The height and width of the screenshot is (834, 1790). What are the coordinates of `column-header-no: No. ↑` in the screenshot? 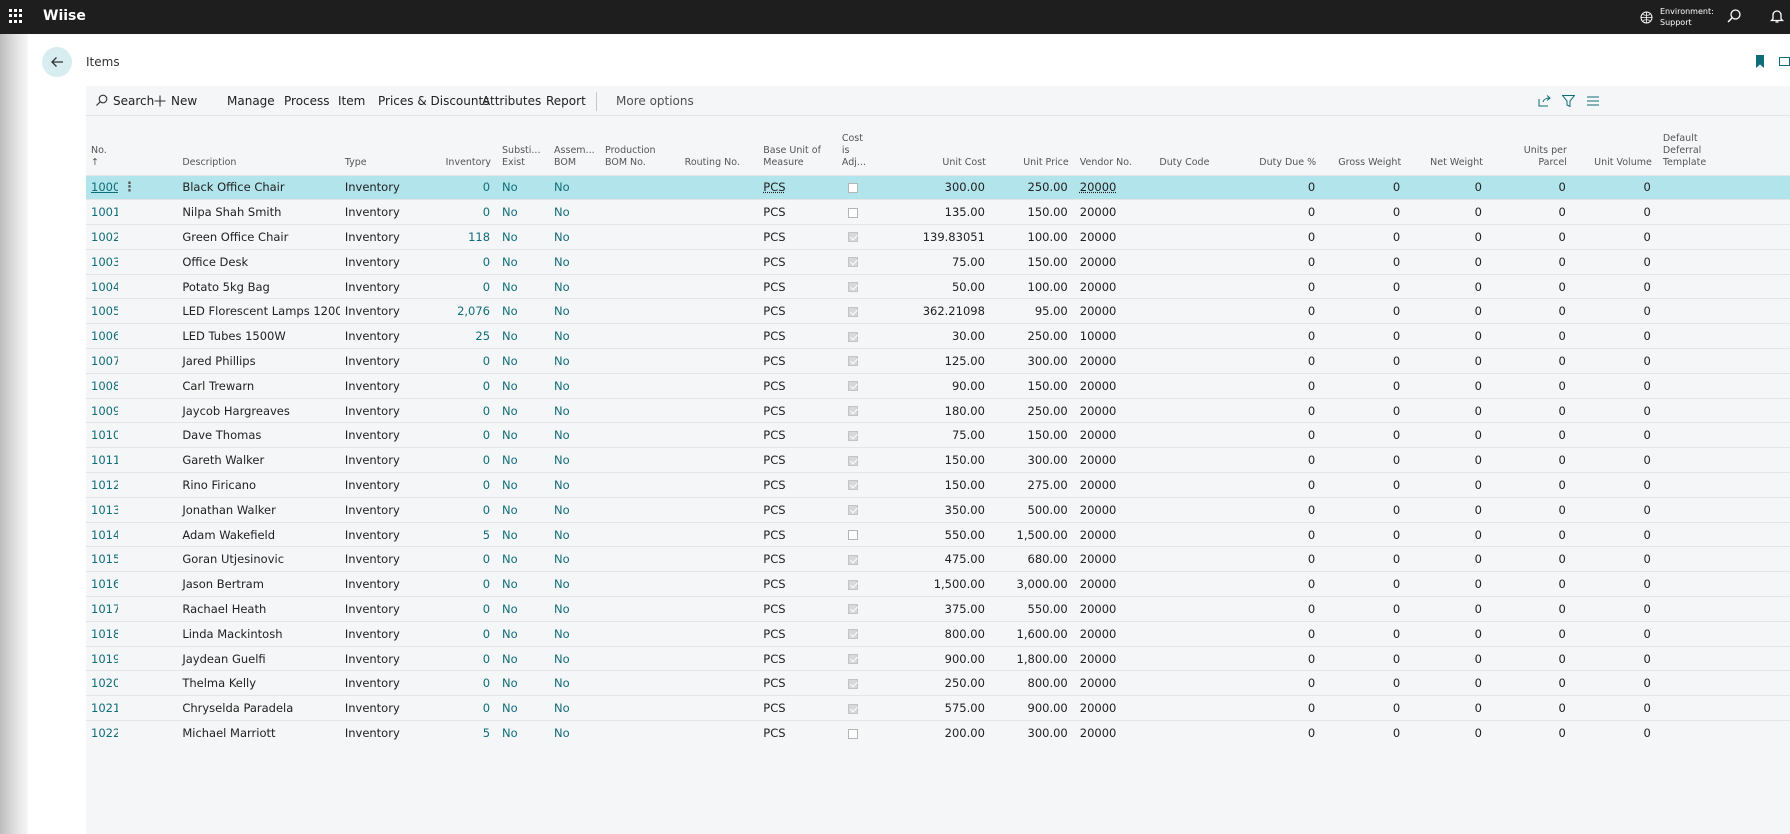 It's located at (102, 149).